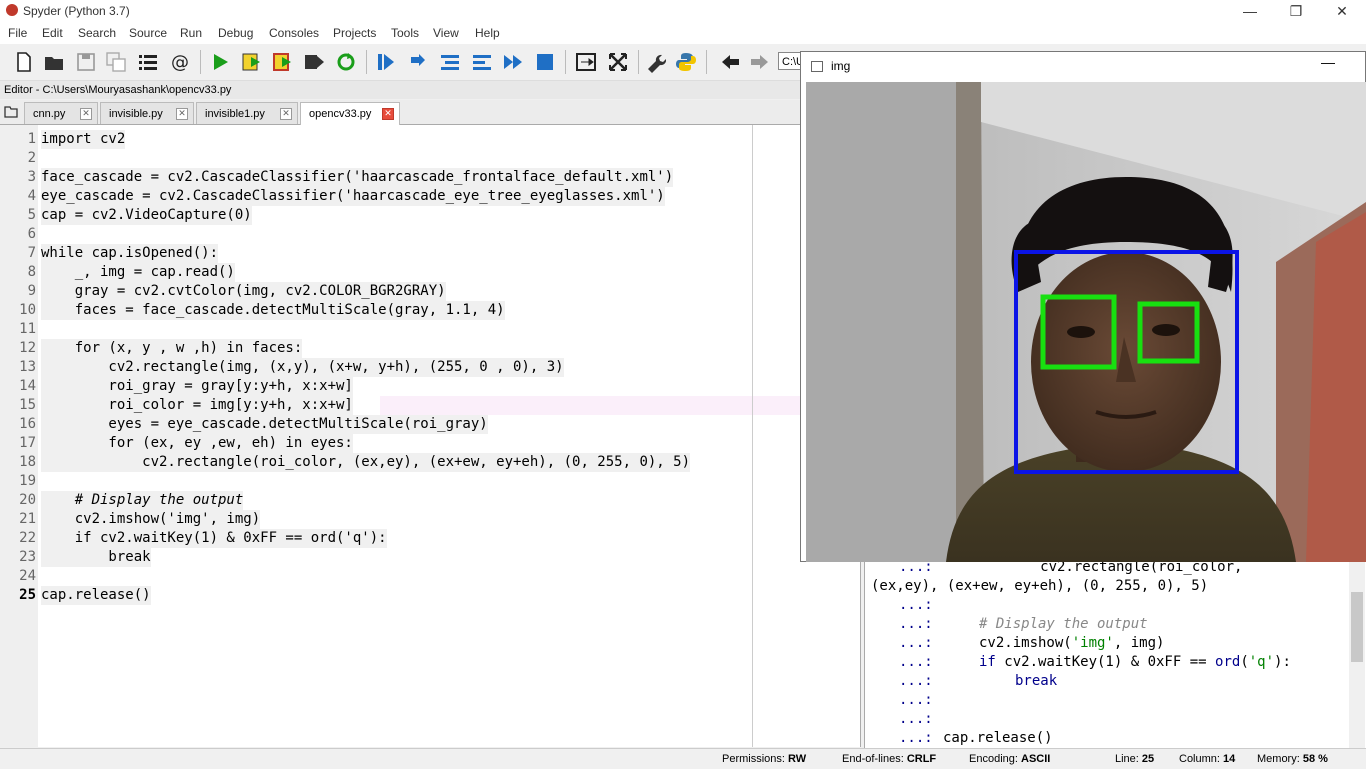 This screenshot has height=769, width=1366. Describe the element at coordinates (31, 158) in the screenshot. I see `line-number: 2` at that location.